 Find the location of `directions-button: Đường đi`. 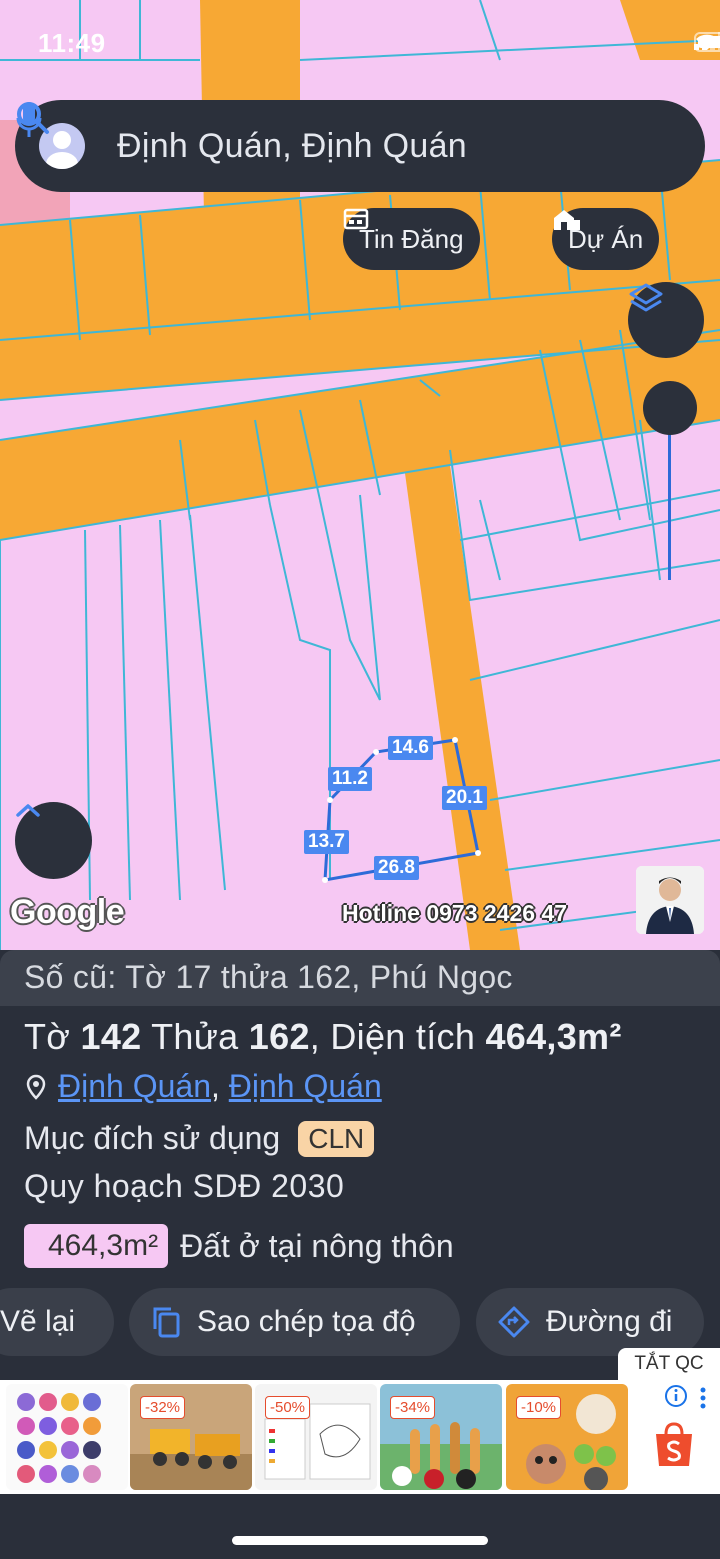

directions-button: Đường đi is located at coordinates (590, 1322).